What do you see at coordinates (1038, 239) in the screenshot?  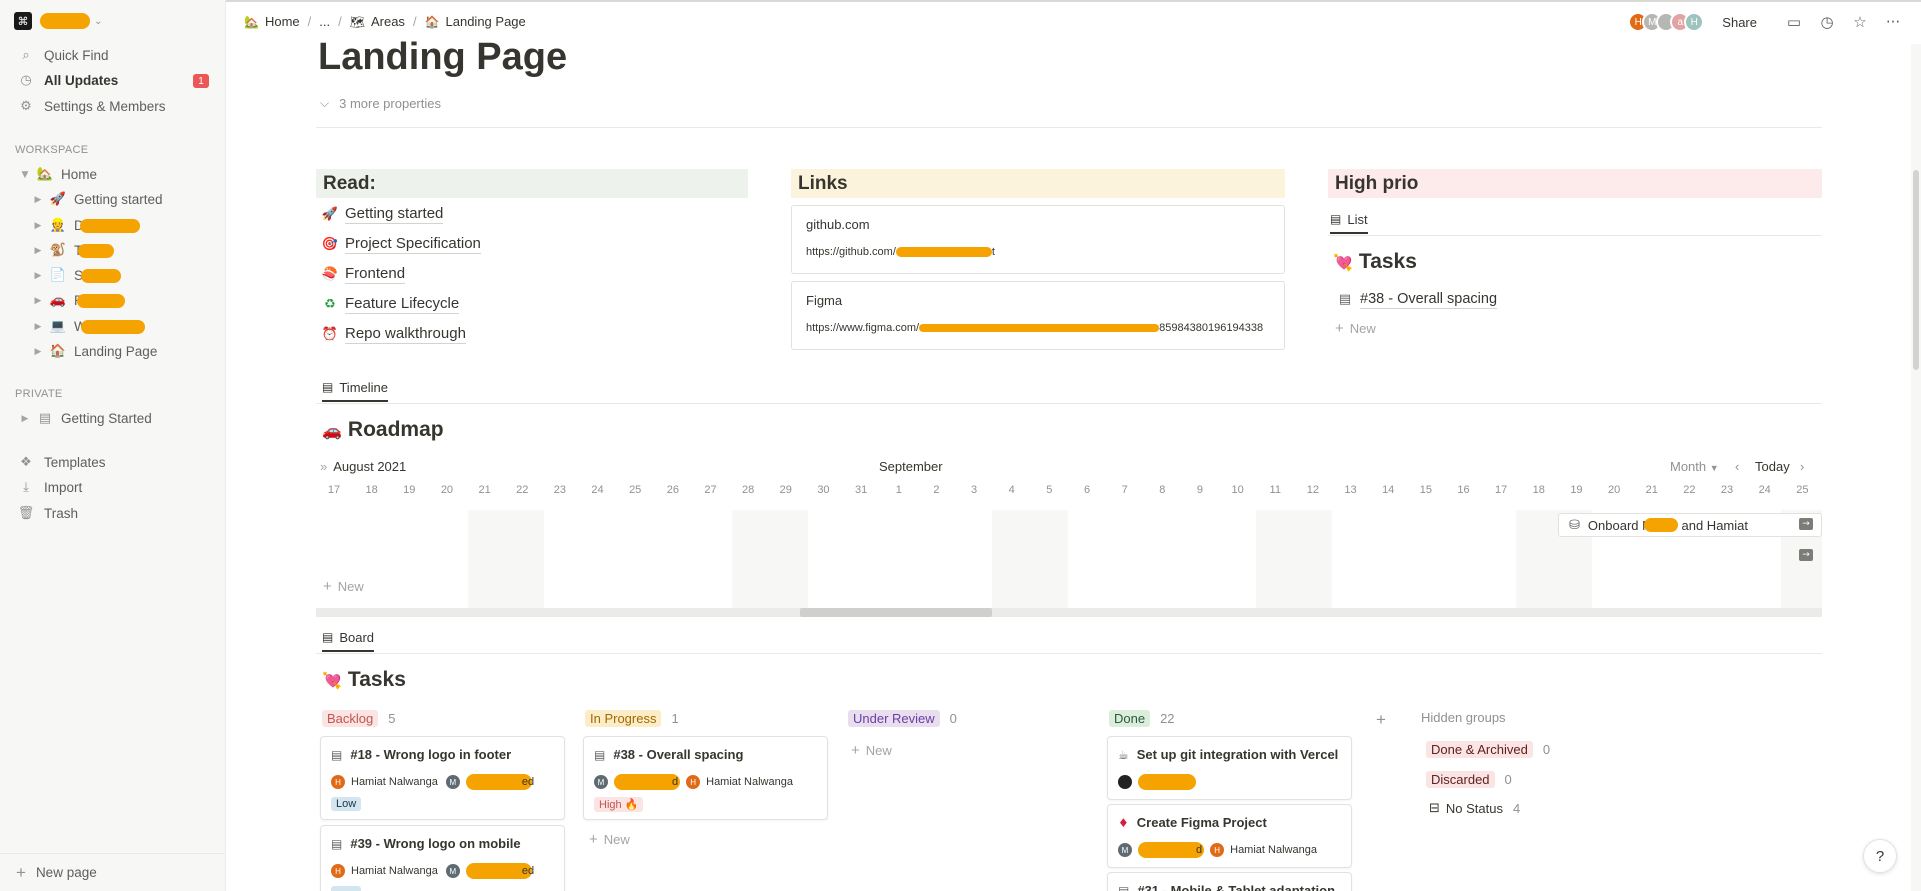 I see `bookmark-github: github.com https://github.com/t` at bounding box center [1038, 239].